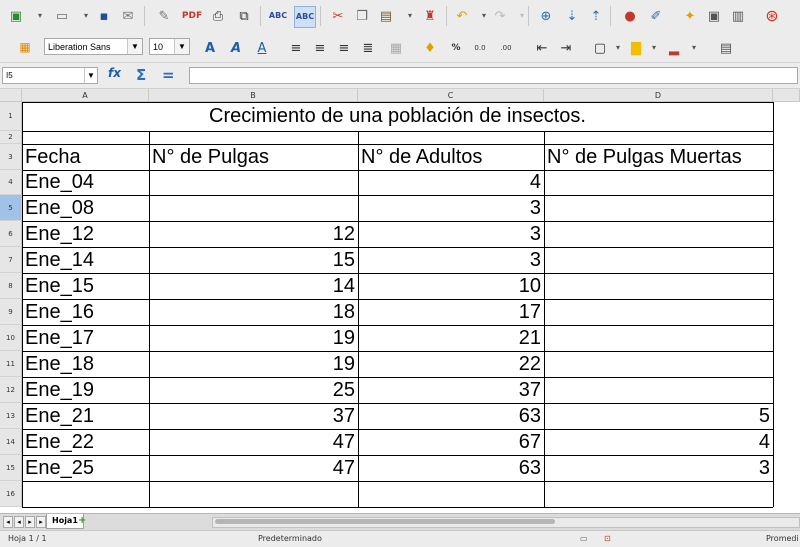 The height and width of the screenshot is (547, 800). What do you see at coordinates (11, 390) in the screenshot?
I see `row-header: 12` at bounding box center [11, 390].